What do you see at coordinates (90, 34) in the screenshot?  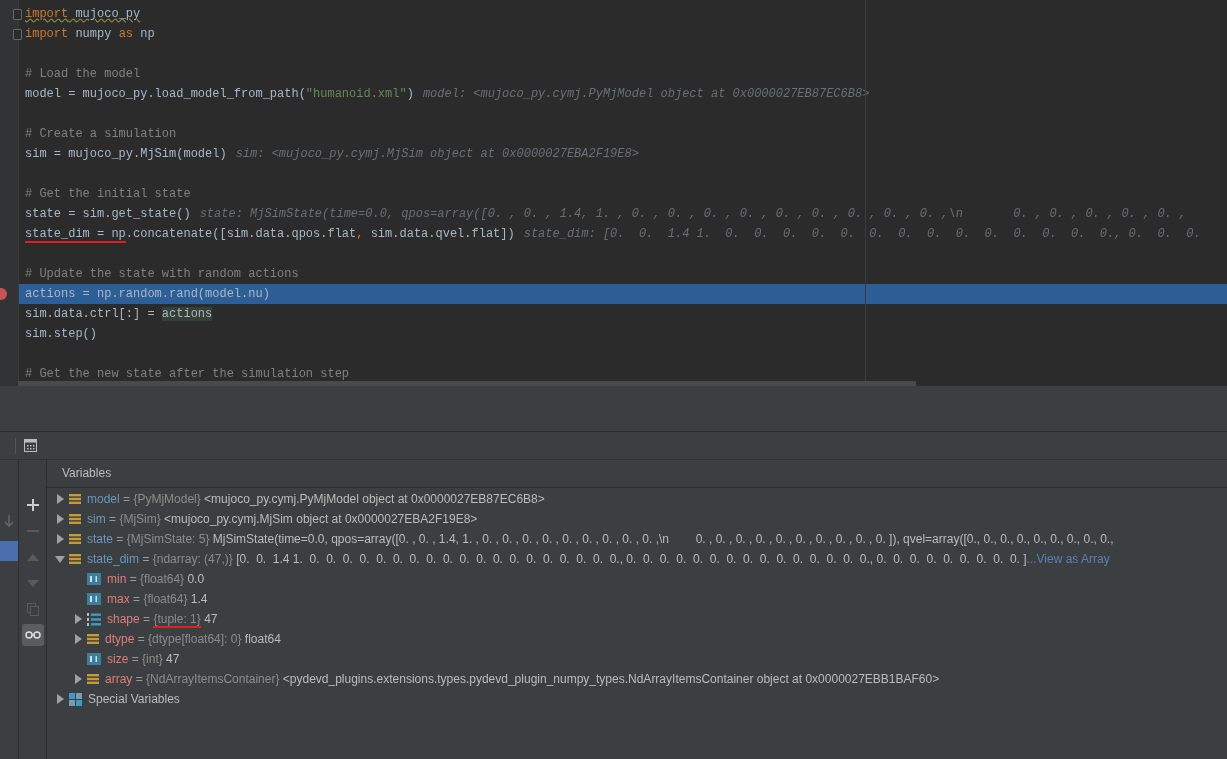 I see `code-line: import numpy as np` at bounding box center [90, 34].